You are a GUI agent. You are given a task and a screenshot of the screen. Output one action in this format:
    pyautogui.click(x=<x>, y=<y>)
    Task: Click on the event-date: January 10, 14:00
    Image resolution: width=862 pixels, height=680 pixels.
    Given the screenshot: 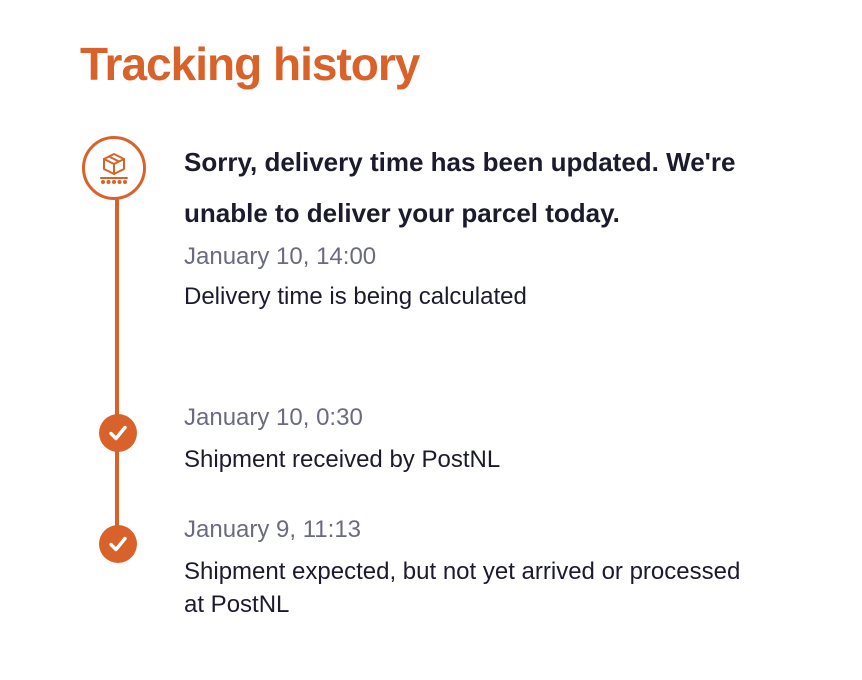 What is the action you would take?
    pyautogui.click(x=280, y=256)
    